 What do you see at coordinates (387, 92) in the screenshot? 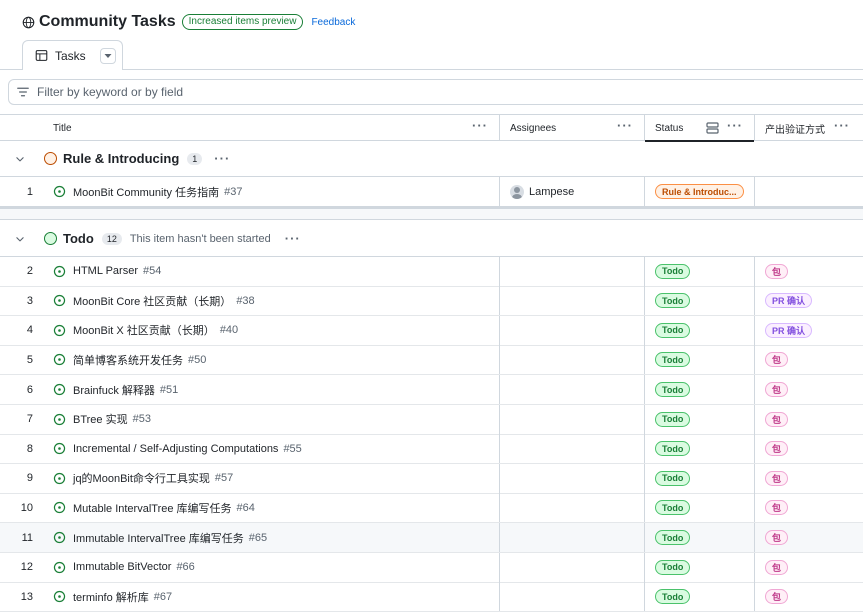
I see `filter-input` at bounding box center [387, 92].